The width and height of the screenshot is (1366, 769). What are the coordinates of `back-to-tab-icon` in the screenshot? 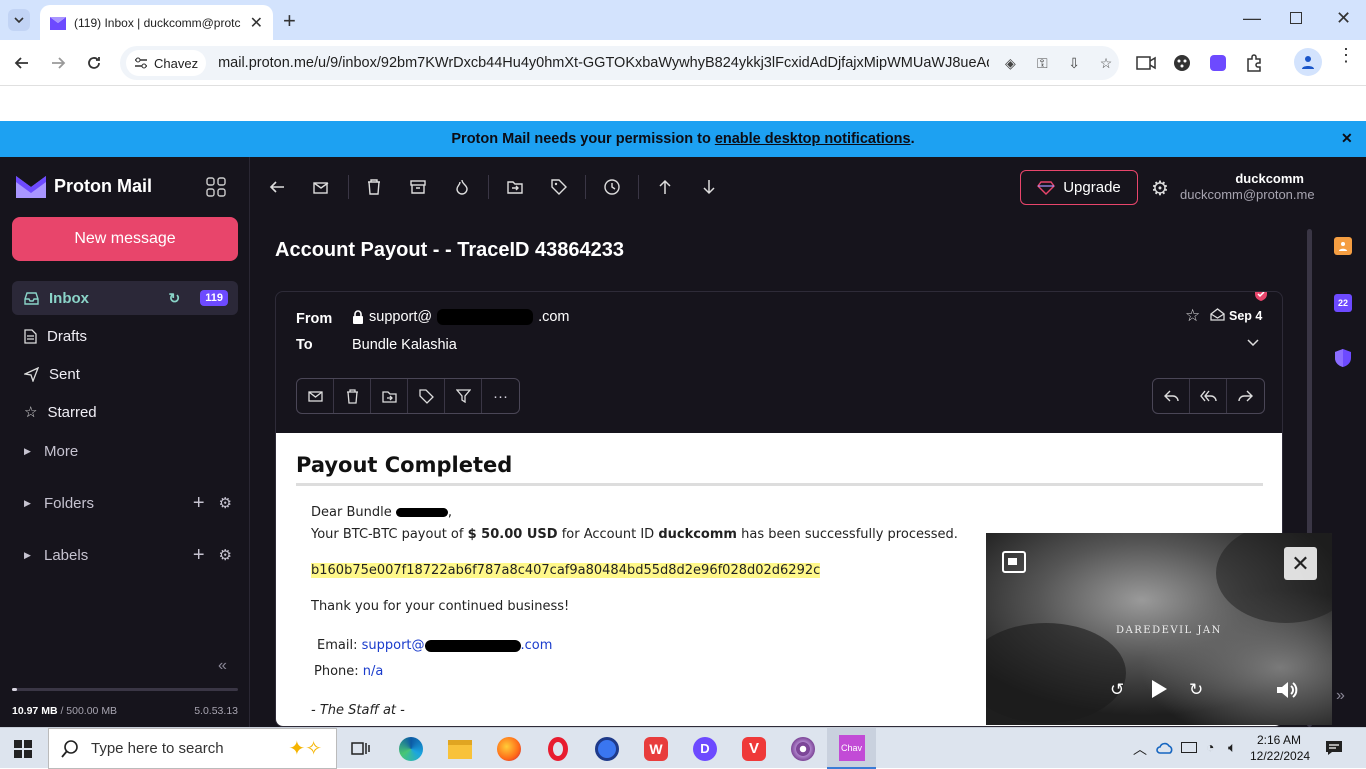 It's located at (1014, 554).